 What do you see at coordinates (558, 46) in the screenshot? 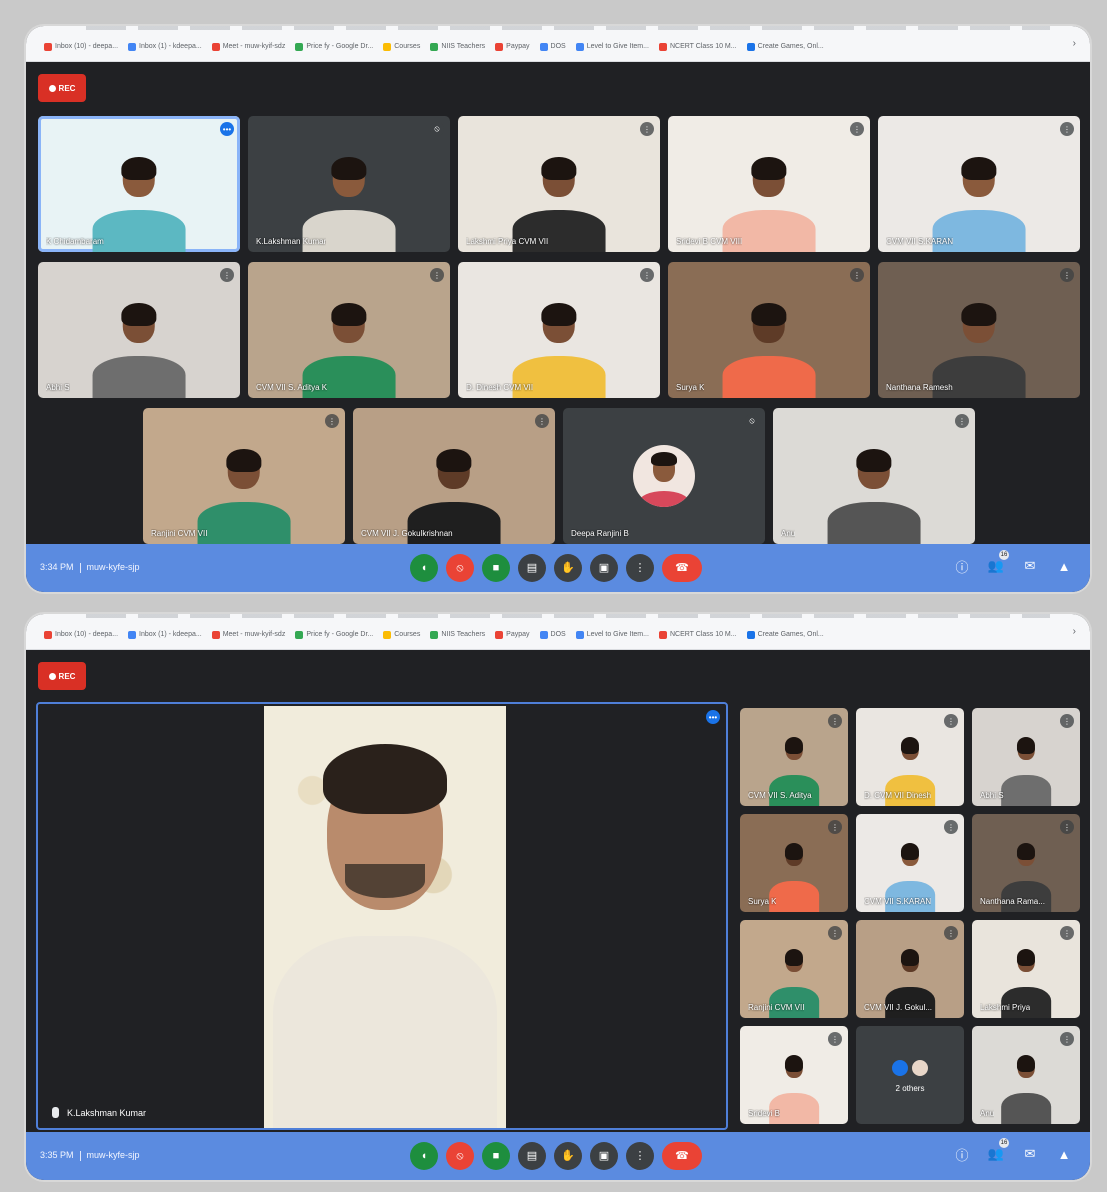
I see `bookmark-label: DOS` at bounding box center [558, 46].